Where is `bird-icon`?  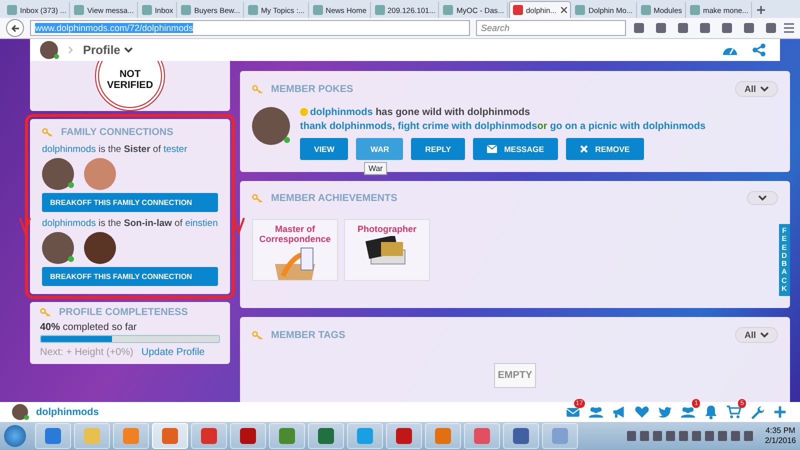 bird-icon is located at coordinates (665, 412).